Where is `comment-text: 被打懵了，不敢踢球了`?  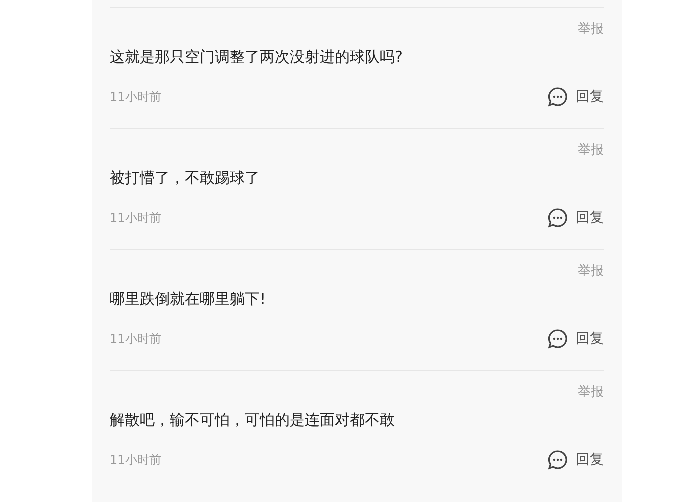 comment-text: 被打懵了，不敢踢球了 is located at coordinates (185, 178).